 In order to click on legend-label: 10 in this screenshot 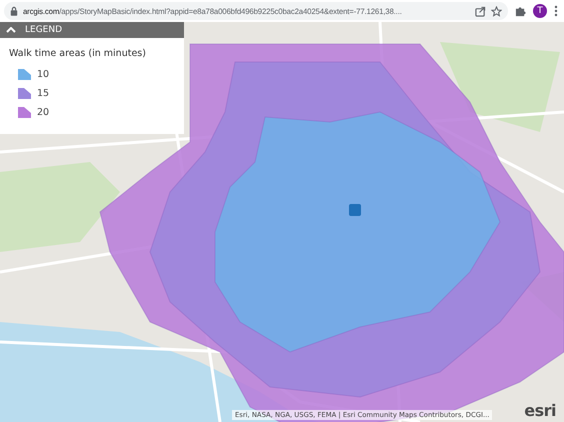, I will do `click(43, 74)`.